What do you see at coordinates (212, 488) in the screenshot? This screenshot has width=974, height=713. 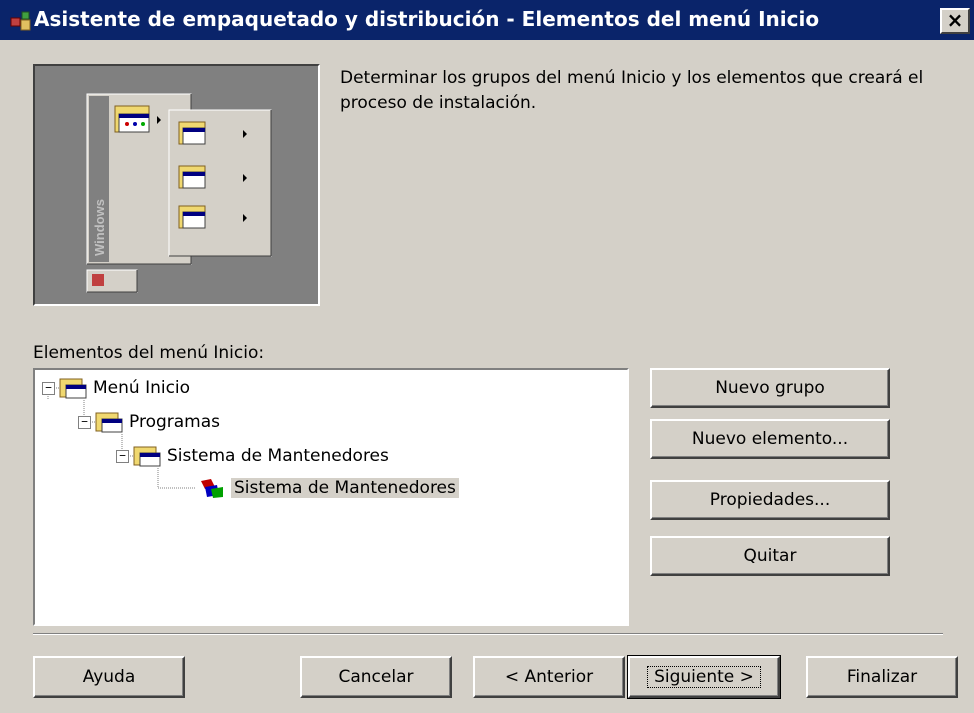 I see `application-shortcut-icon` at bounding box center [212, 488].